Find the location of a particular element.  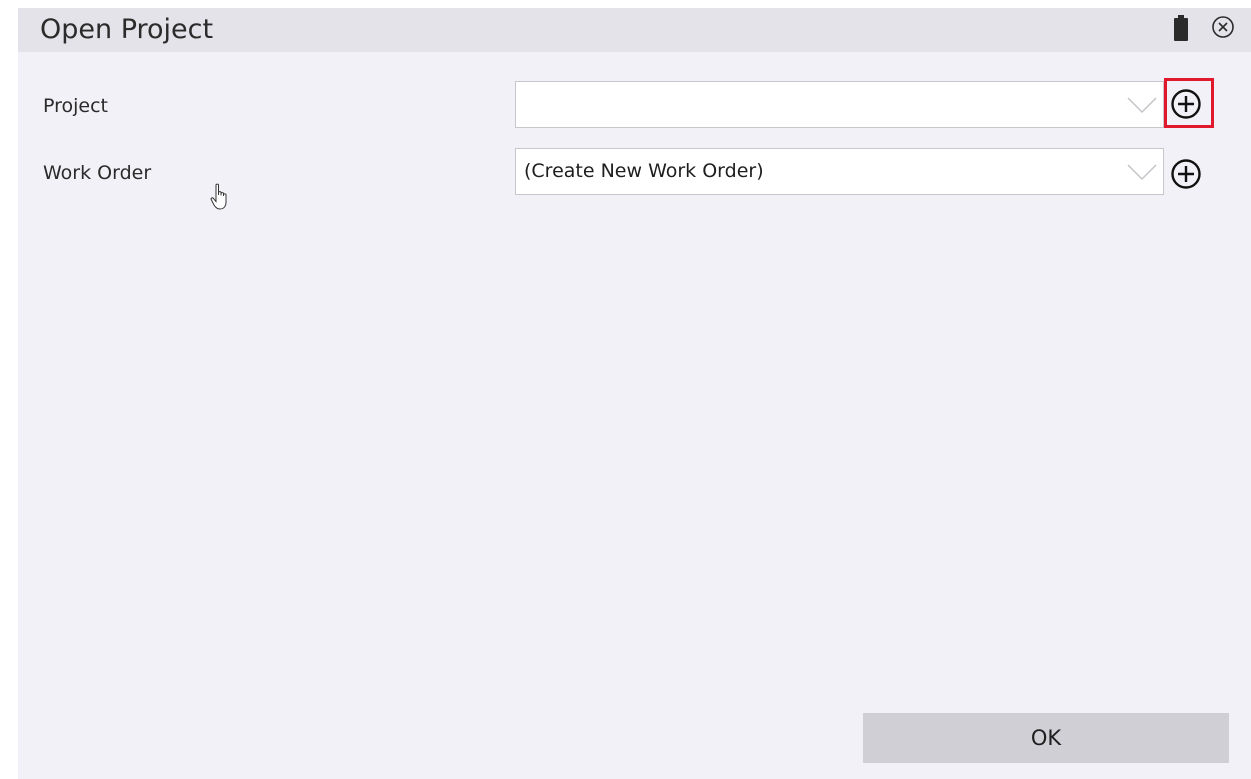

title-bar: Open Project is located at coordinates (634, 30).